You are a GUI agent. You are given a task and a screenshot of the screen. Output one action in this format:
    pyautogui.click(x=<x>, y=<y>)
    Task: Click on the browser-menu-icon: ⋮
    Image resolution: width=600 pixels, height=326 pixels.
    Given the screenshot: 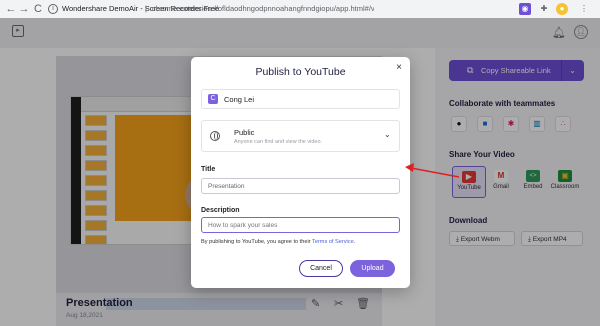 What is the action you would take?
    pyautogui.click(x=584, y=9)
    